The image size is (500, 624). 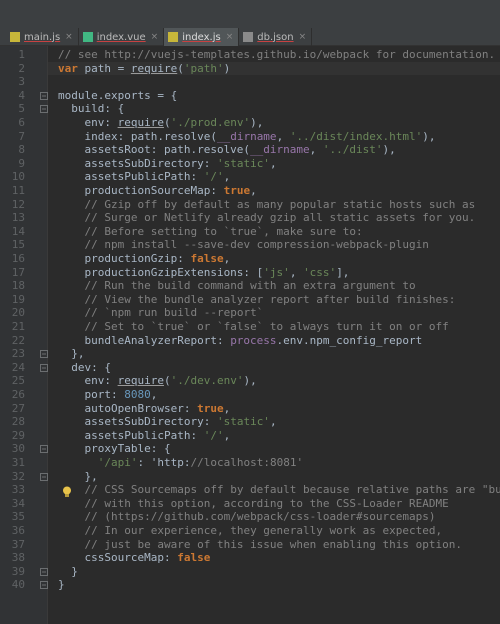 What do you see at coordinates (18, 231) in the screenshot?
I see `line-number: 14` at bounding box center [18, 231].